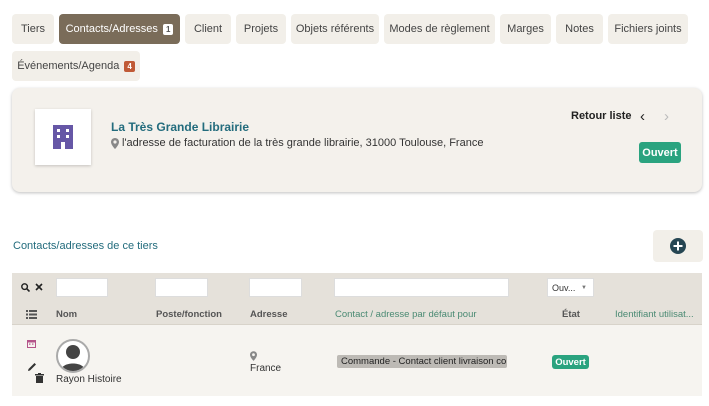 Image resolution: width=709 pixels, height=406 pixels. What do you see at coordinates (642, 116) in the screenshot?
I see `previous-record-icon: ‹` at bounding box center [642, 116].